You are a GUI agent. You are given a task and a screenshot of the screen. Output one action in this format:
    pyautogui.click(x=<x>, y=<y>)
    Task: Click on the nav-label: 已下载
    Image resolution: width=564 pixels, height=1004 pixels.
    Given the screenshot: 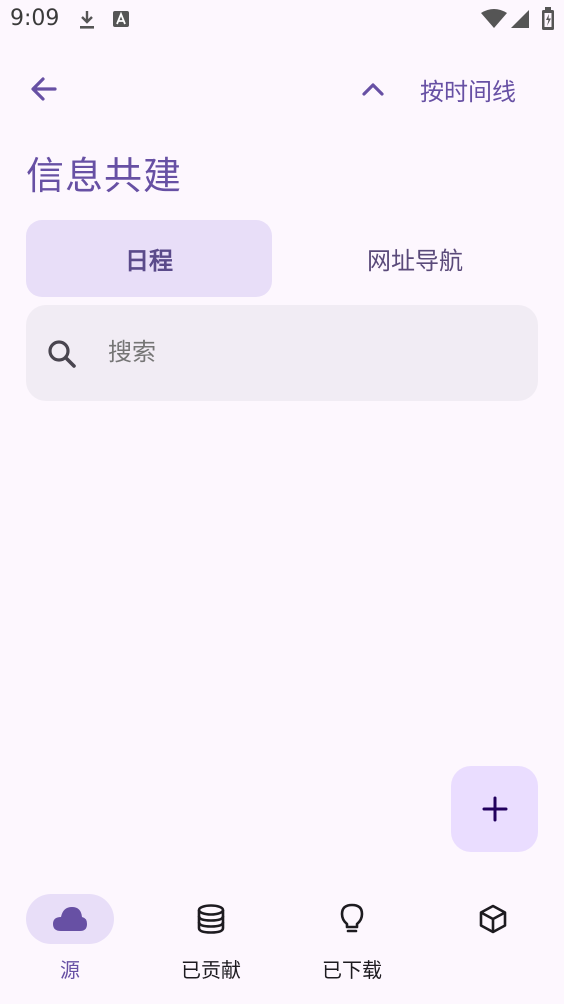 What is the action you would take?
    pyautogui.click(x=352, y=970)
    